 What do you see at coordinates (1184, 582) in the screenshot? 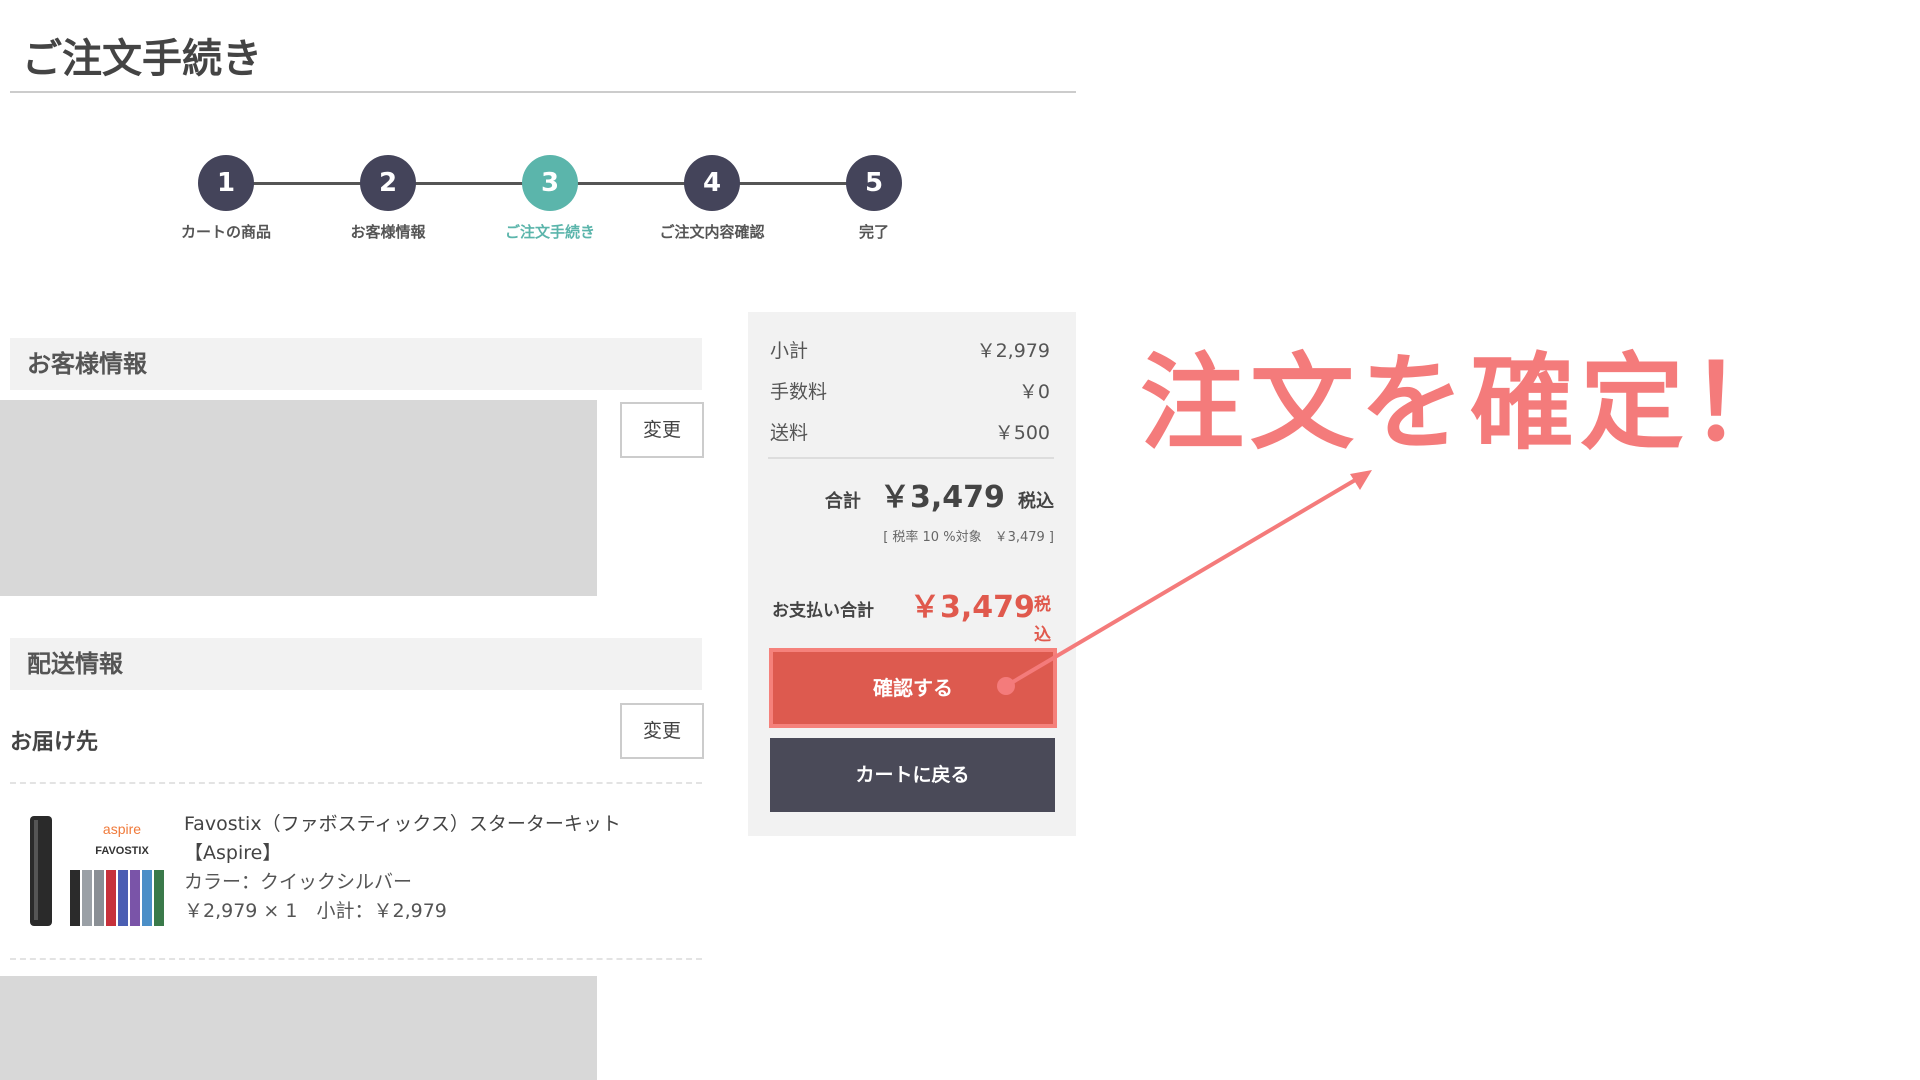
I see `annotation-arrow` at bounding box center [1184, 582].